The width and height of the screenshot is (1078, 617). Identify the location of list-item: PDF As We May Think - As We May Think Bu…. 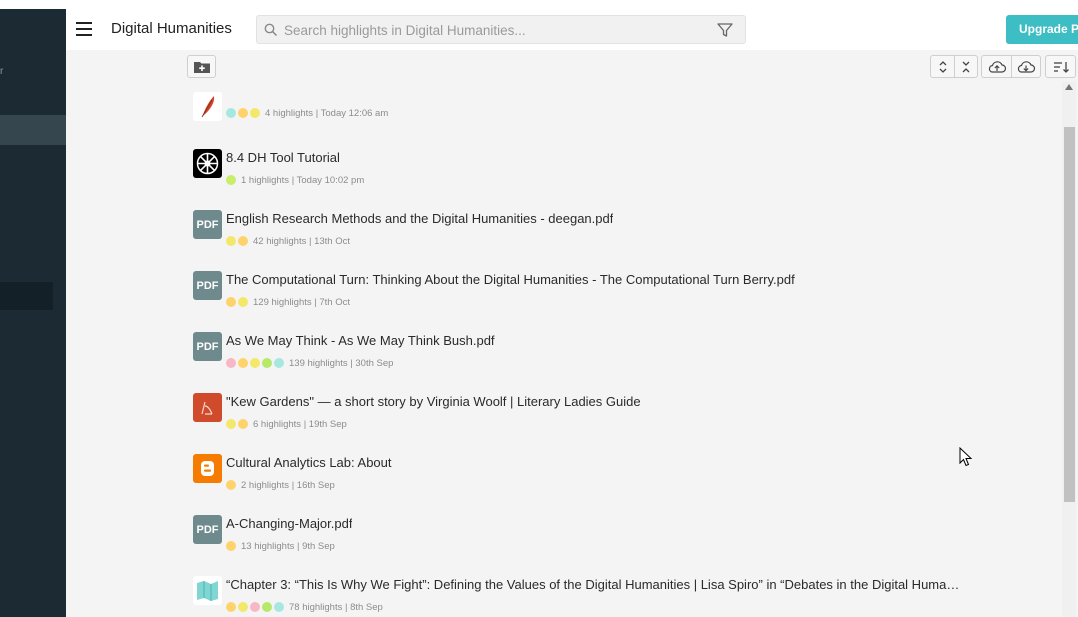
(623, 362).